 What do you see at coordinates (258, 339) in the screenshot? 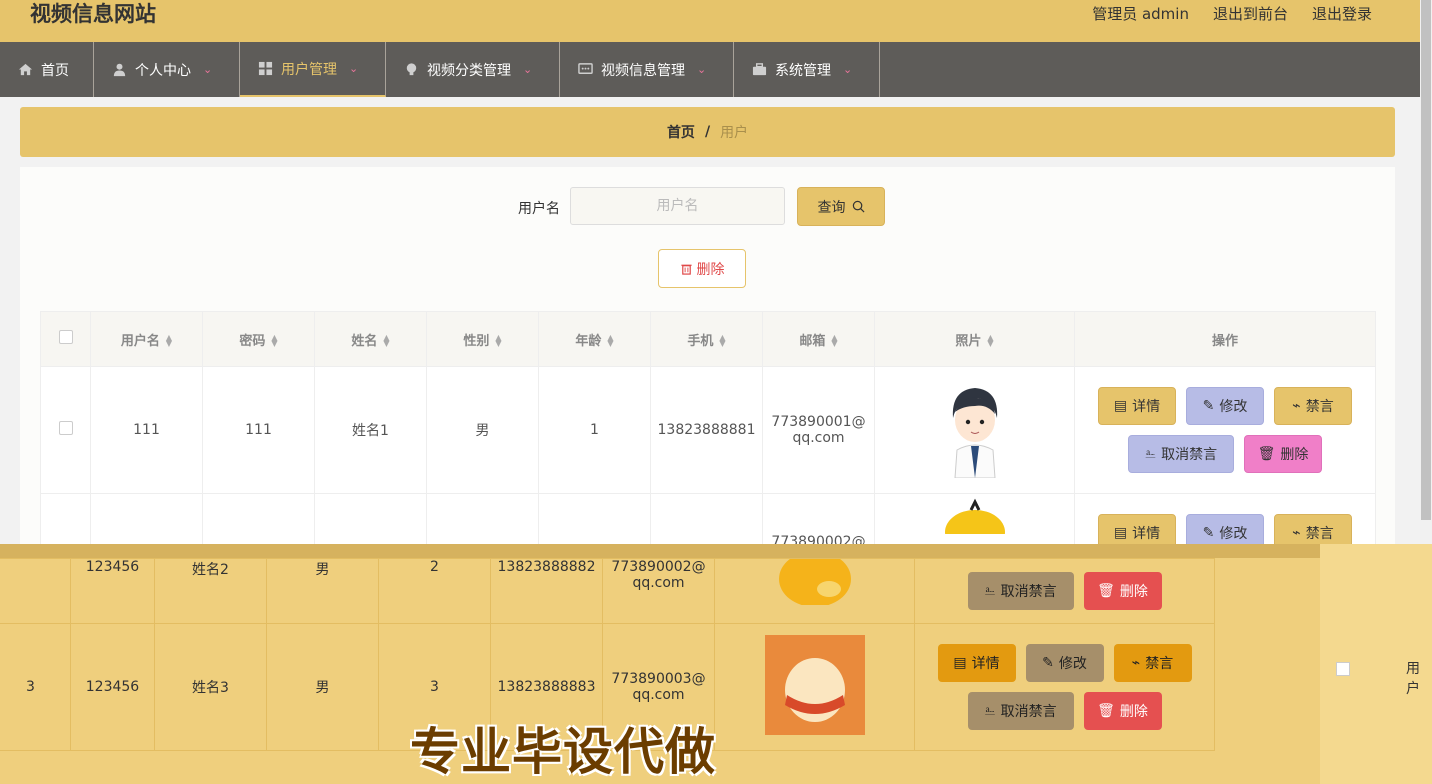
I see `column-header: 密码 ▲ ▼` at bounding box center [258, 339].